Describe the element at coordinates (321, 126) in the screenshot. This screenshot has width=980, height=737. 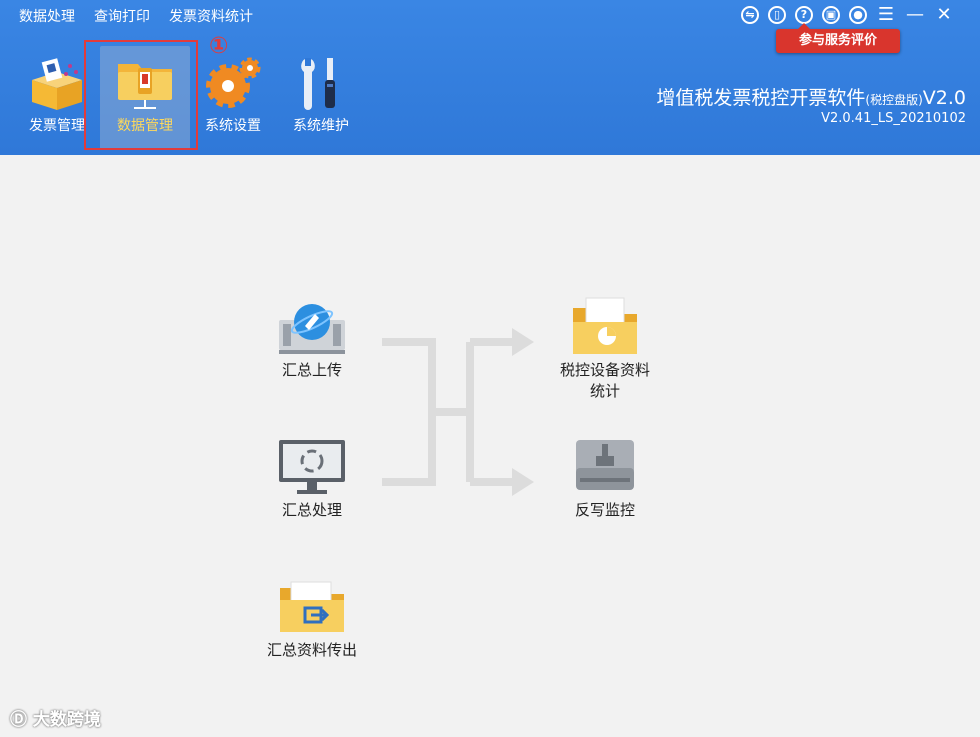
I see `system-maintenance-label: 系统维护` at that location.